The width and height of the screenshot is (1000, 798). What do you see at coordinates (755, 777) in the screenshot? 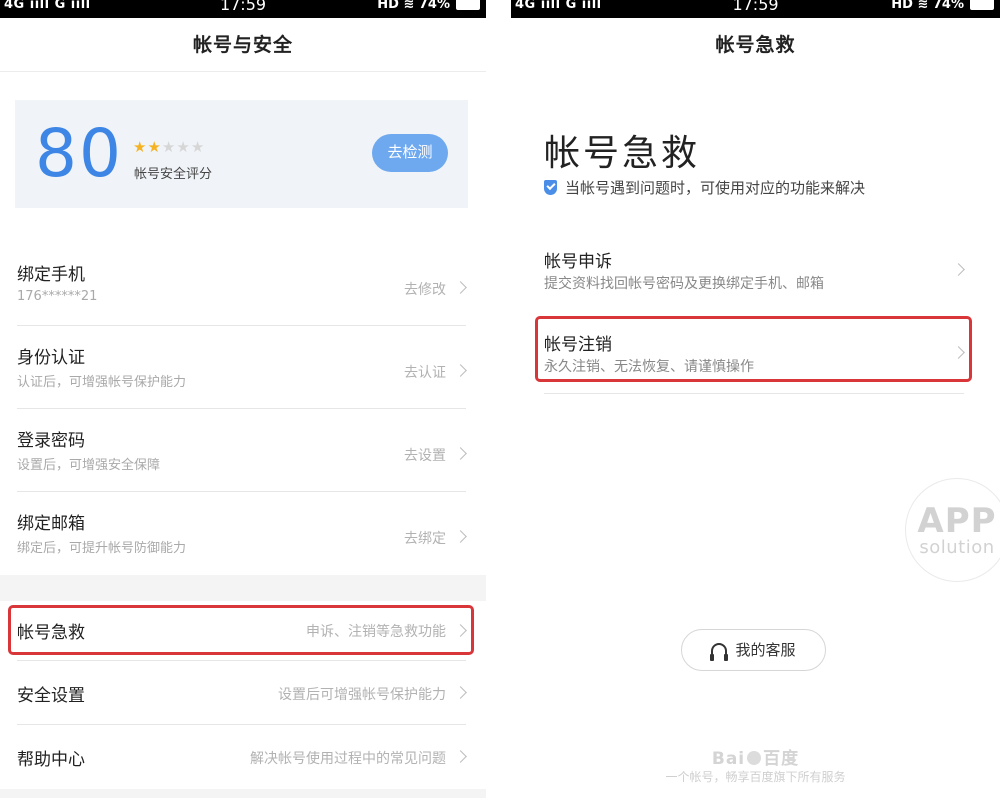
I see `baidu-slogan: 一个帐号，畅享百度旗下所有服务` at bounding box center [755, 777].